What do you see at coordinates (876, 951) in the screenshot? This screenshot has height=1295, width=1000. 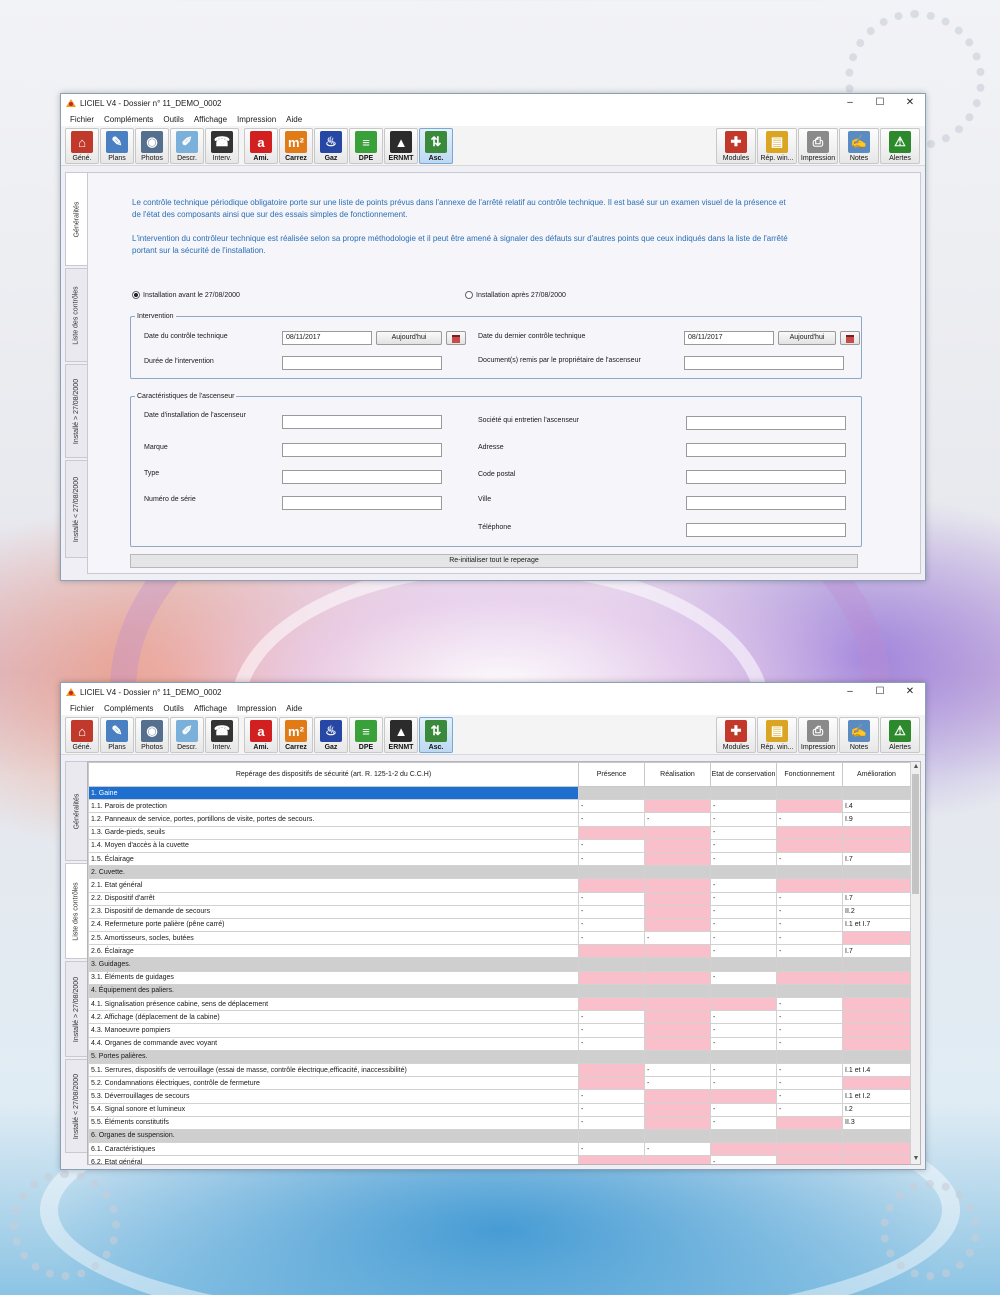 I see `grid-cell: I.7` at bounding box center [876, 951].